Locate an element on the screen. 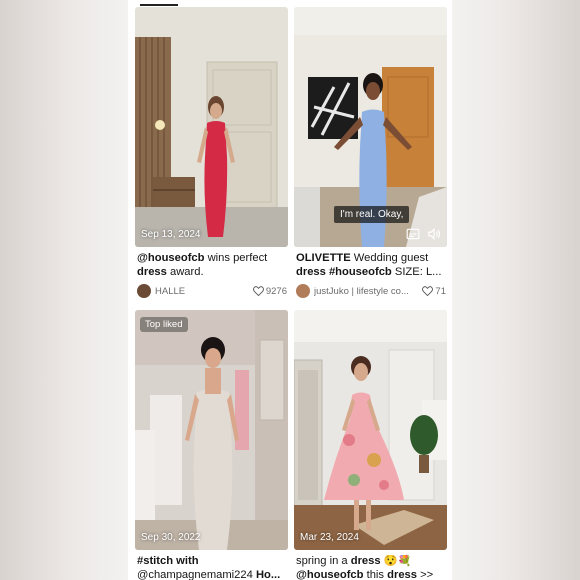 Image resolution: width=580 pixels, height=580 pixels. video-thumbnail: Top liked Sep 30, 2022 is located at coordinates (211, 430).